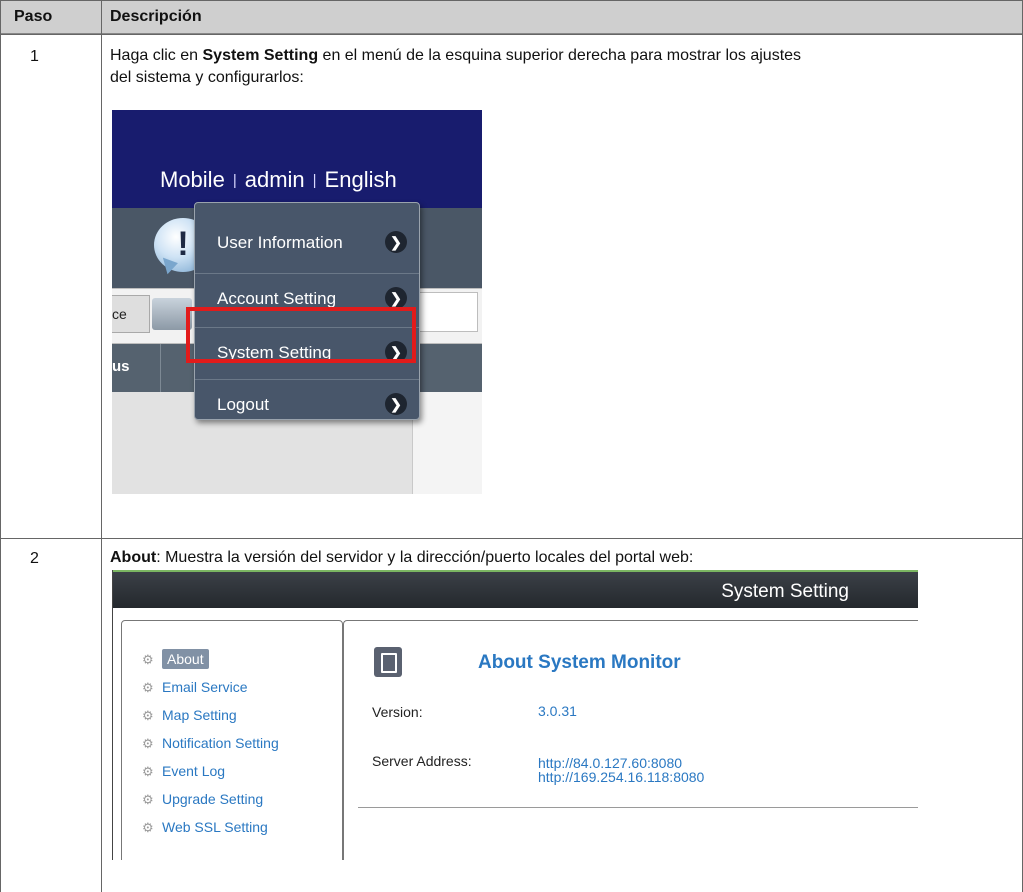 The width and height of the screenshot is (1023, 892). I want to click on column-divider, so click(160, 368).